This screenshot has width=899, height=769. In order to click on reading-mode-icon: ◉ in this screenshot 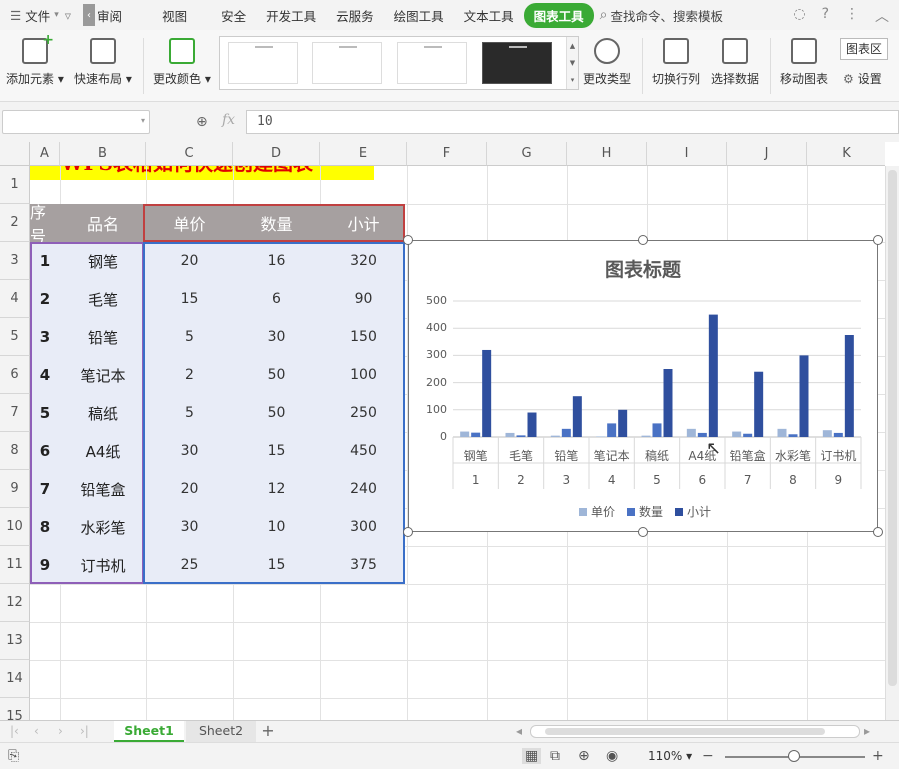, I will do `click(612, 756)`.